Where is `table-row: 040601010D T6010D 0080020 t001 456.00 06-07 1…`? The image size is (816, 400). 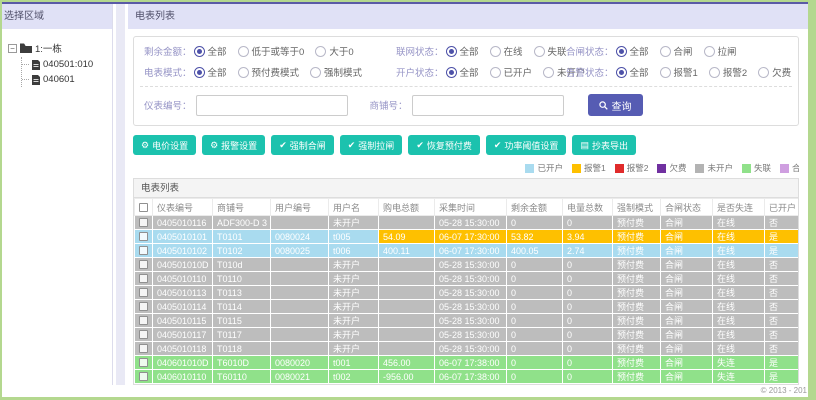 table-row: 040601010D T6010D 0080020 t001 456.00 06-07 1… is located at coordinates (466, 362).